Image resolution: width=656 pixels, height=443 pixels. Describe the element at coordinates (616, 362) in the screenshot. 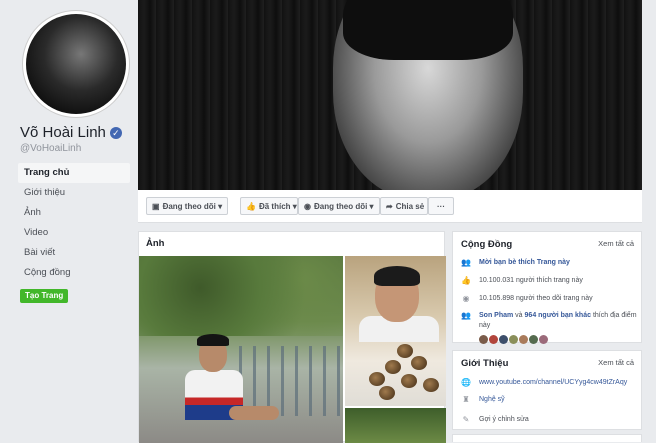

I see `about-see-all-link: Xem tất cả` at that location.